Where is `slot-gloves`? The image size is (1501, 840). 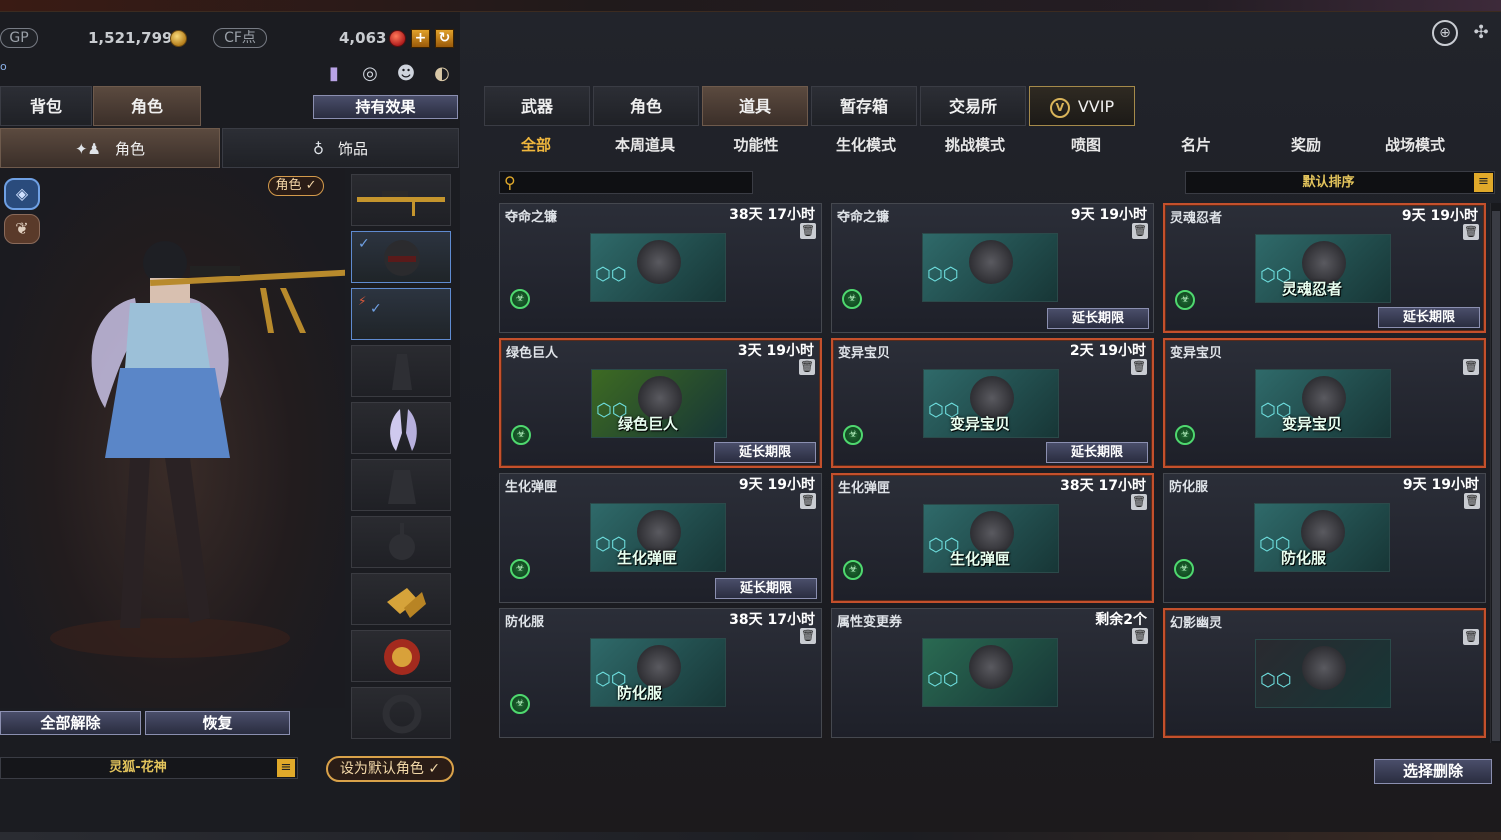 slot-gloves is located at coordinates (401, 599).